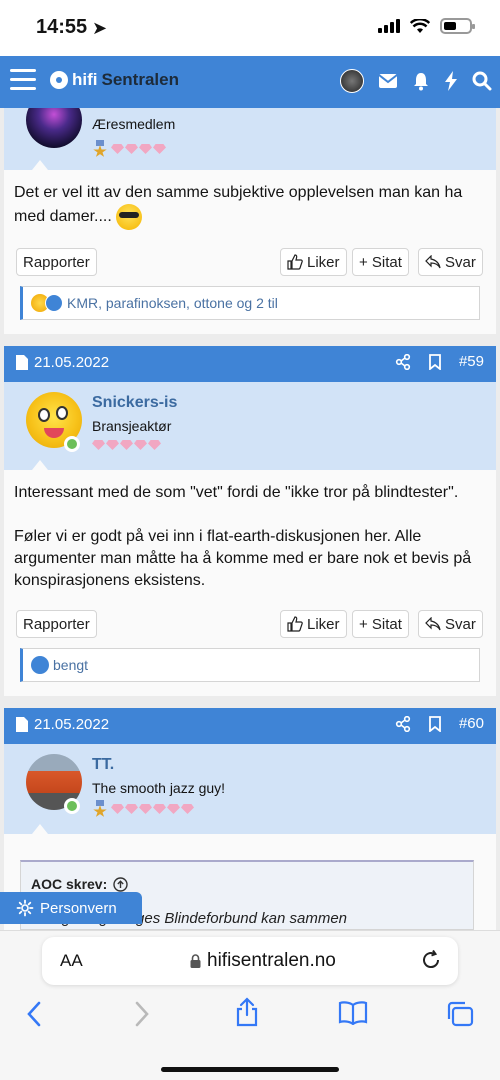 Image resolution: width=500 pixels, height=1080 pixels. What do you see at coordinates (263, 961) in the screenshot?
I see `address-url: hifisentralen.no` at bounding box center [263, 961].